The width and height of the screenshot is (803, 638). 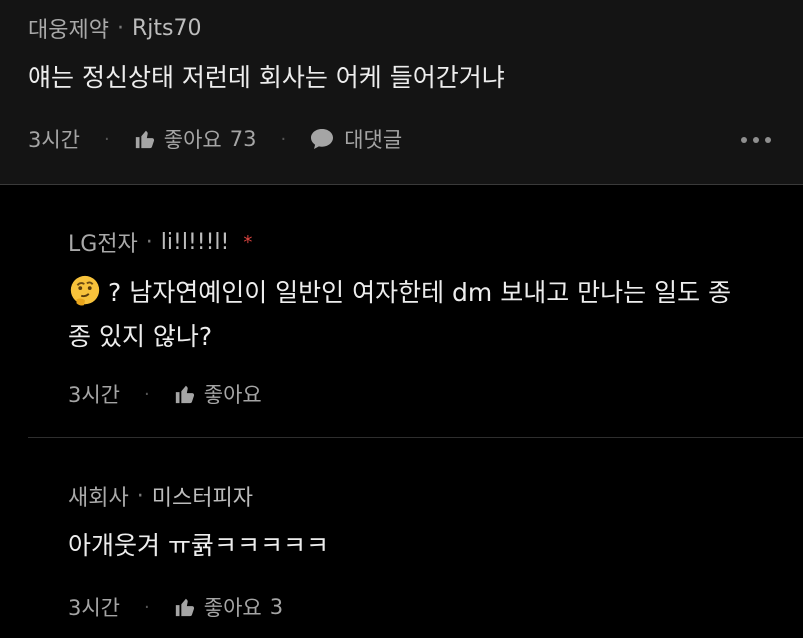 What do you see at coordinates (103, 242) in the screenshot?
I see `author-company: LG전자` at bounding box center [103, 242].